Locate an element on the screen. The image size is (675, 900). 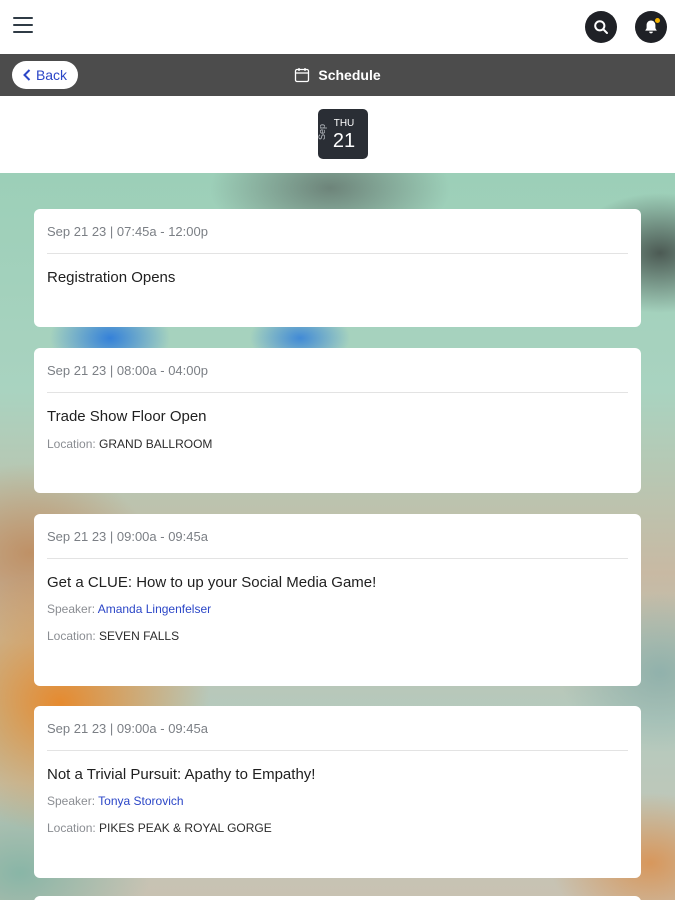
speaker-link: Tonya Storovich is located at coordinates (140, 801).